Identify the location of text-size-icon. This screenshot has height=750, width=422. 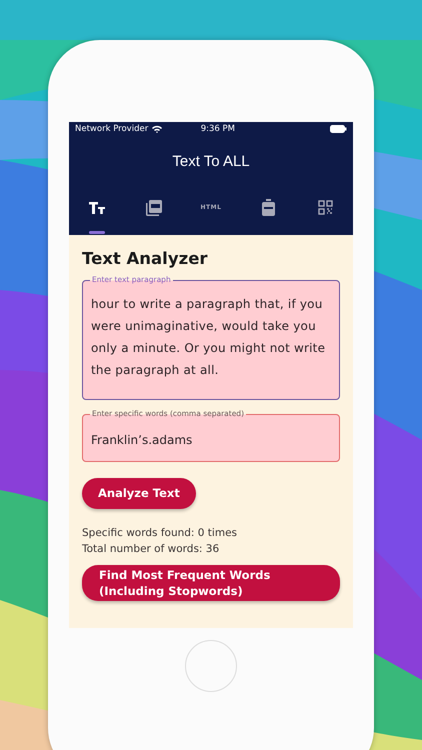
(97, 208).